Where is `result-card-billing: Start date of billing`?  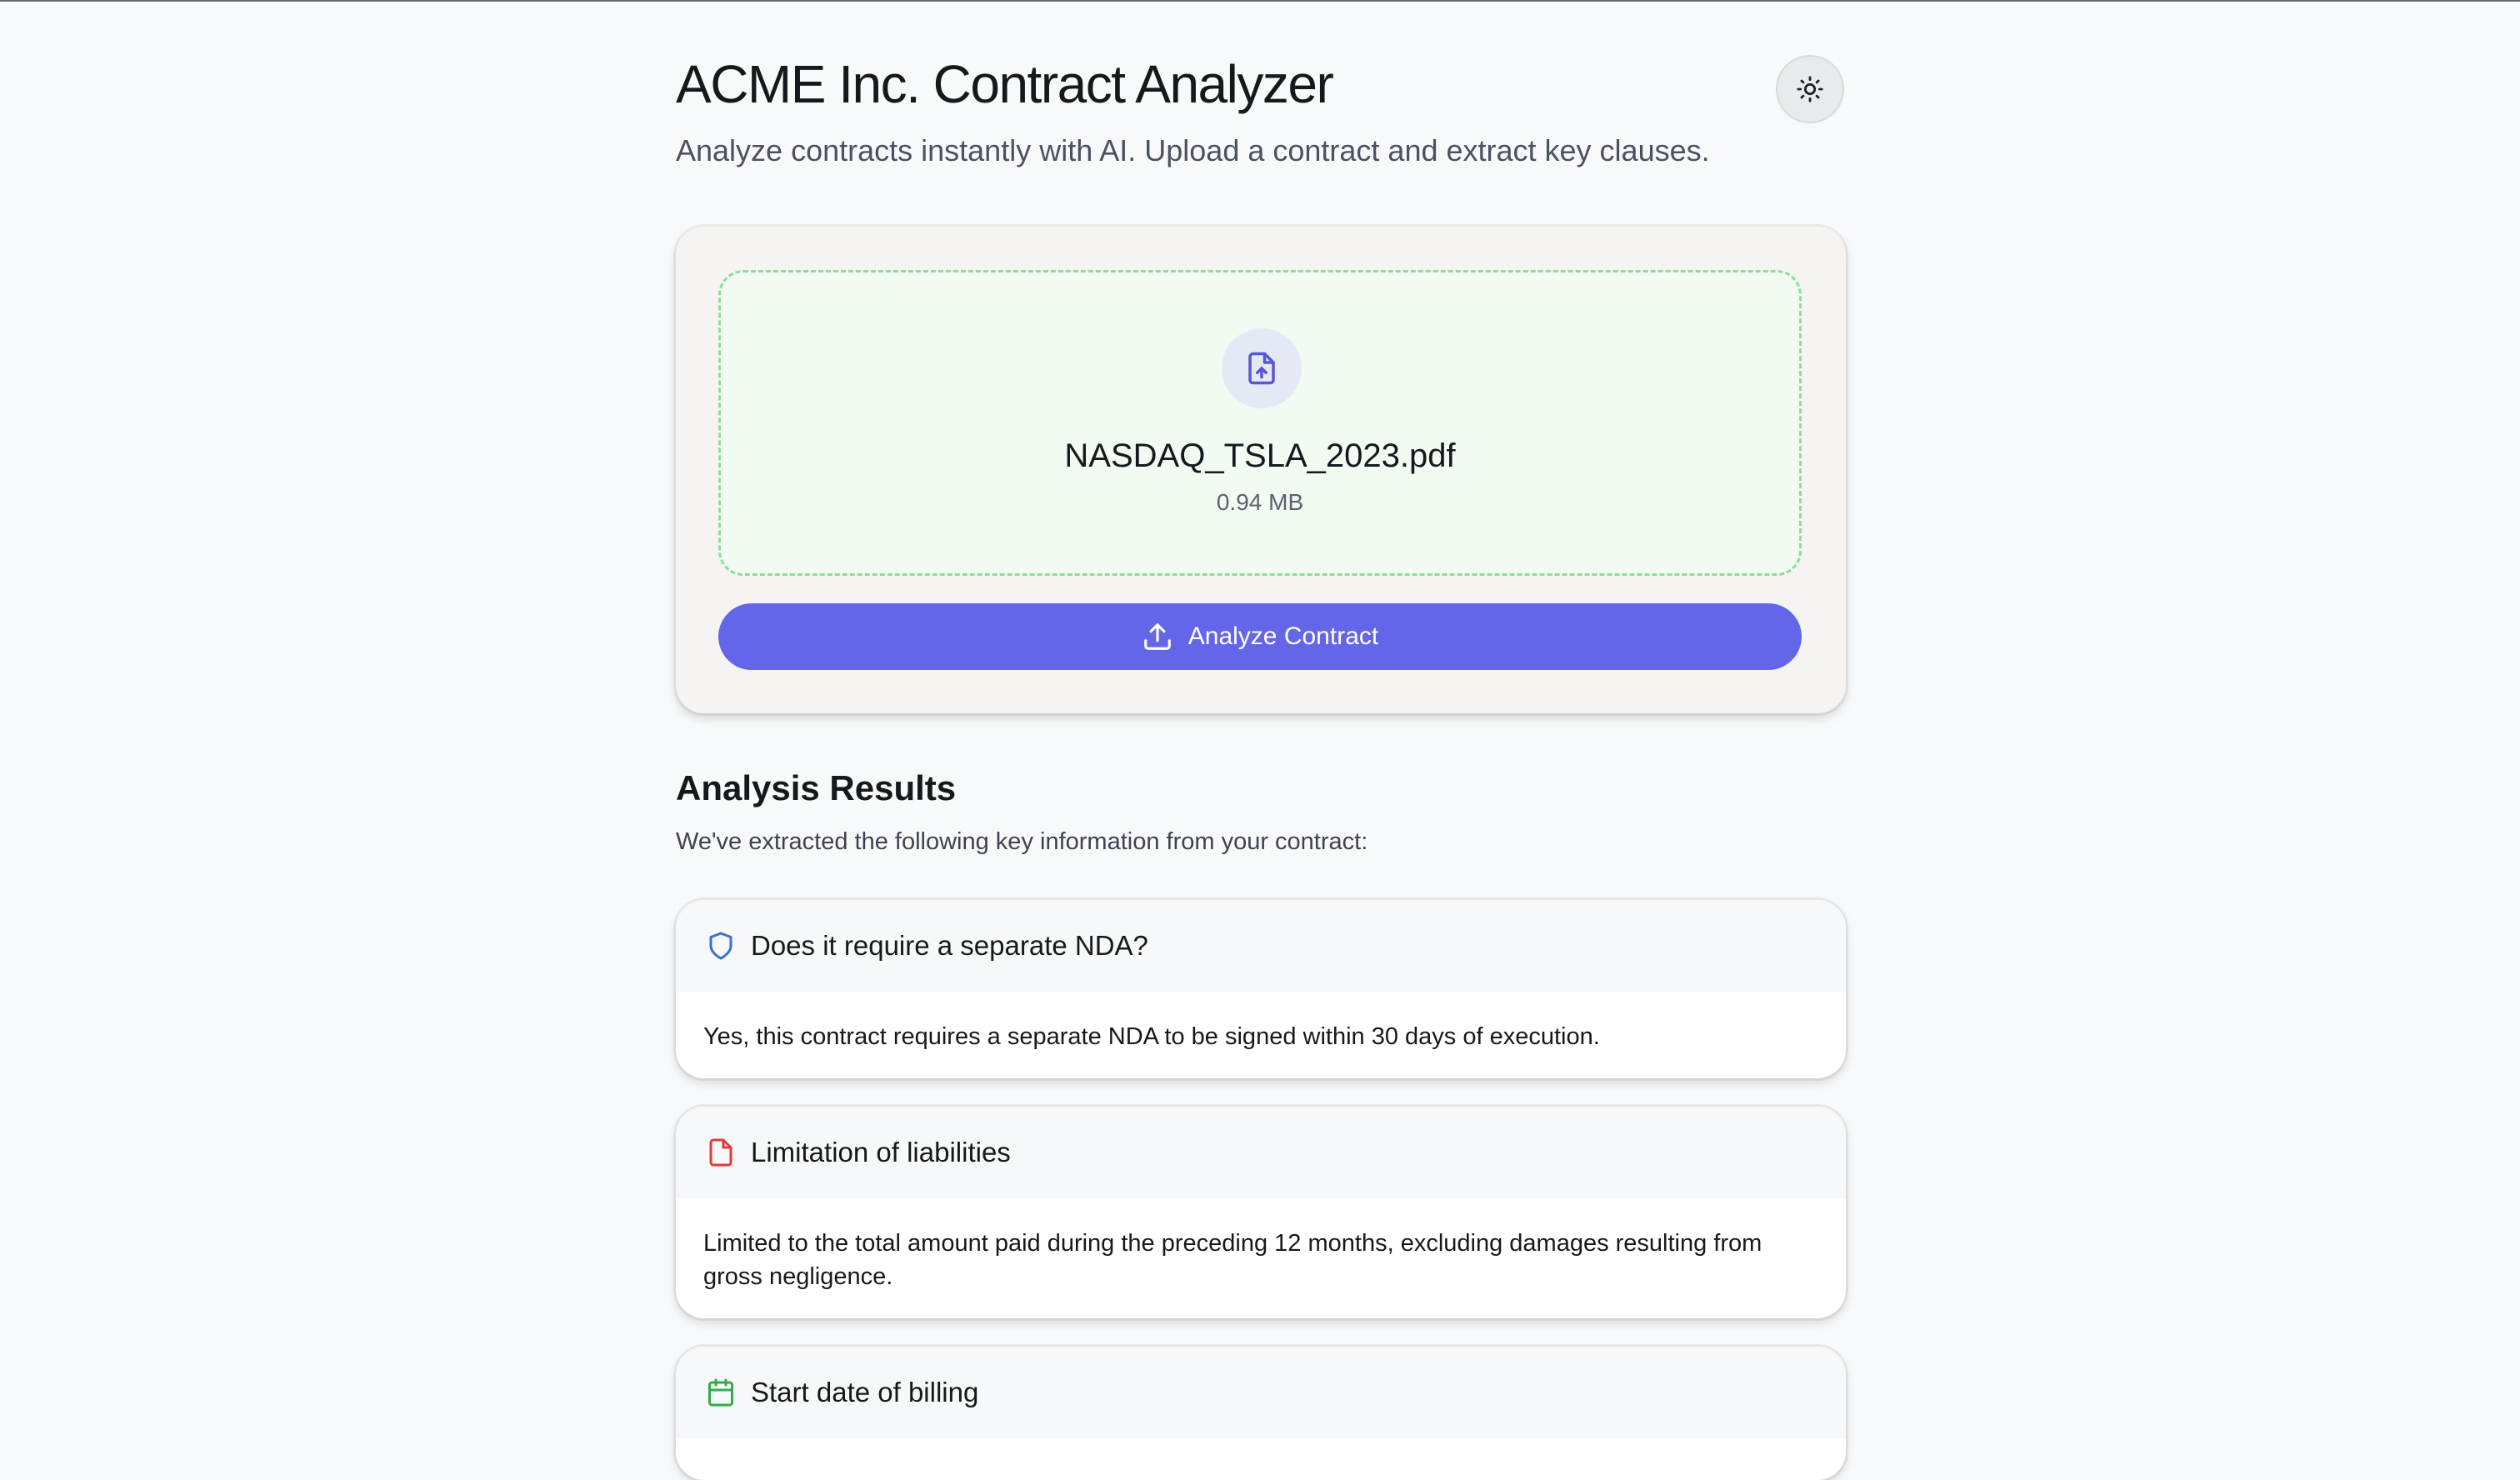 result-card-billing: Start date of billing is located at coordinates (1261, 1413).